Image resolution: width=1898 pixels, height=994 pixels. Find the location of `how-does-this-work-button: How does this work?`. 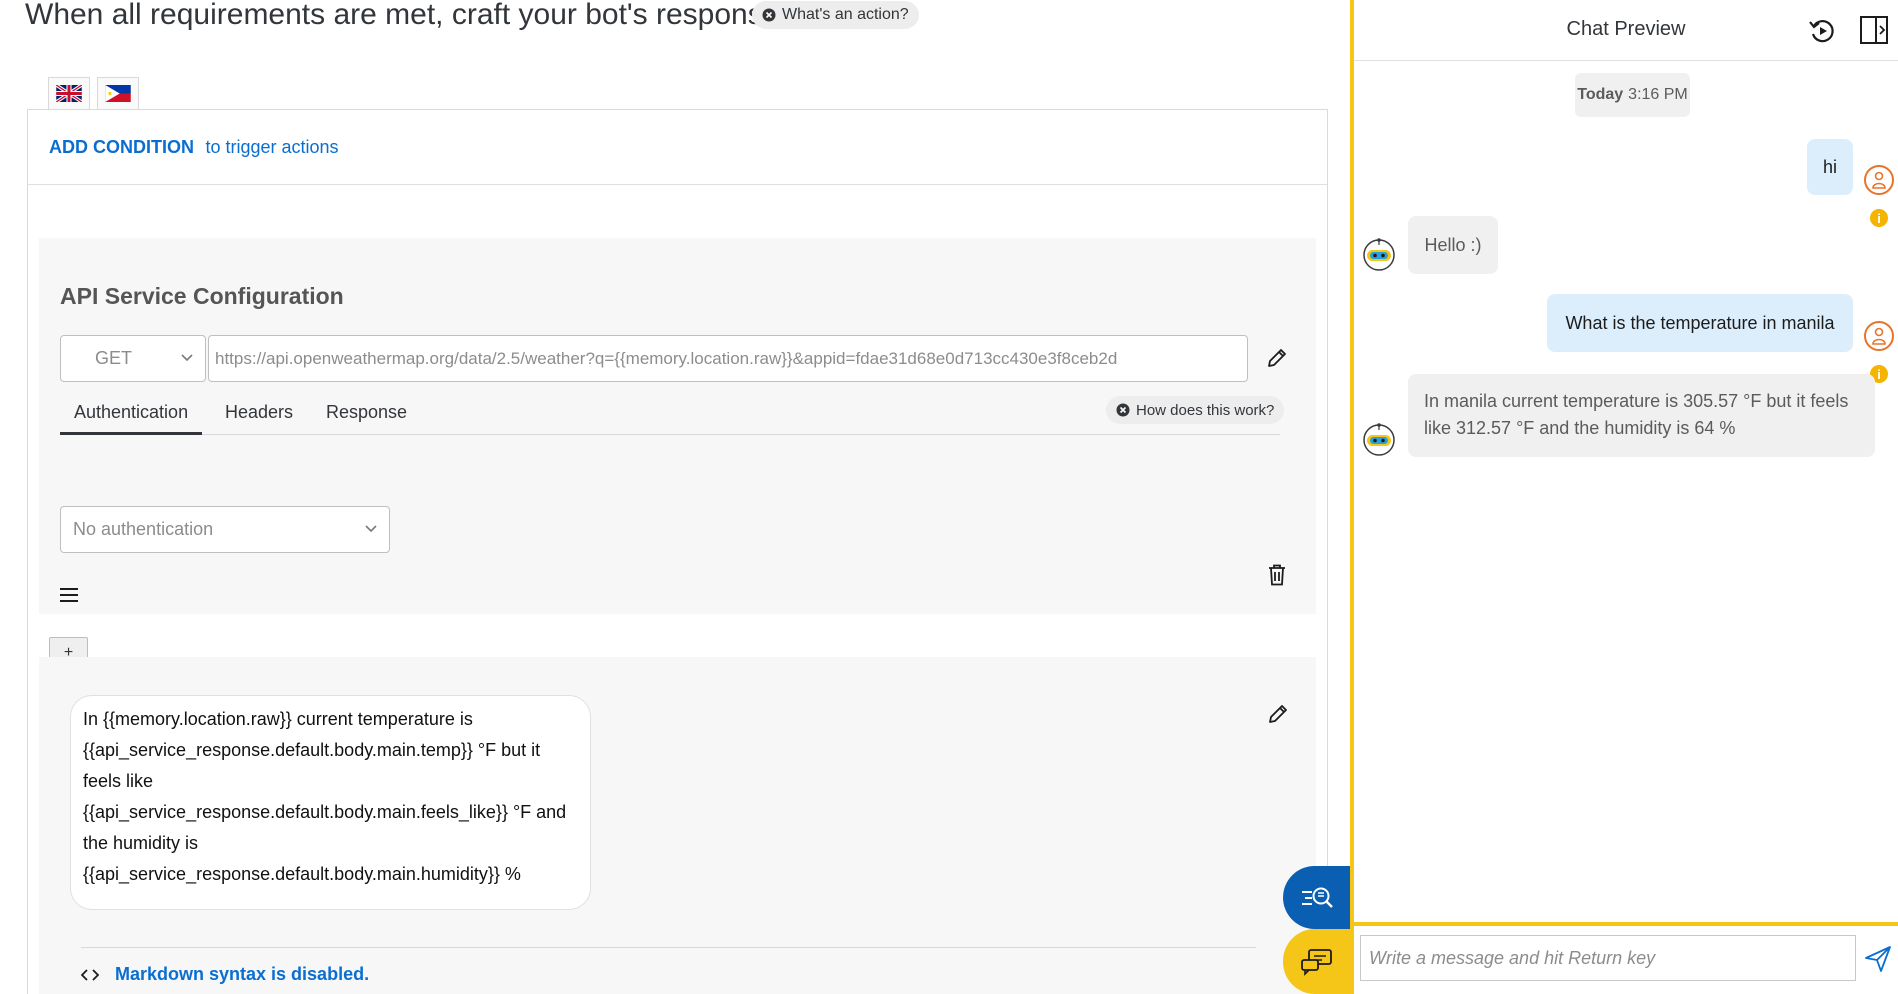

how-does-this-work-button: How does this work? is located at coordinates (1195, 410).